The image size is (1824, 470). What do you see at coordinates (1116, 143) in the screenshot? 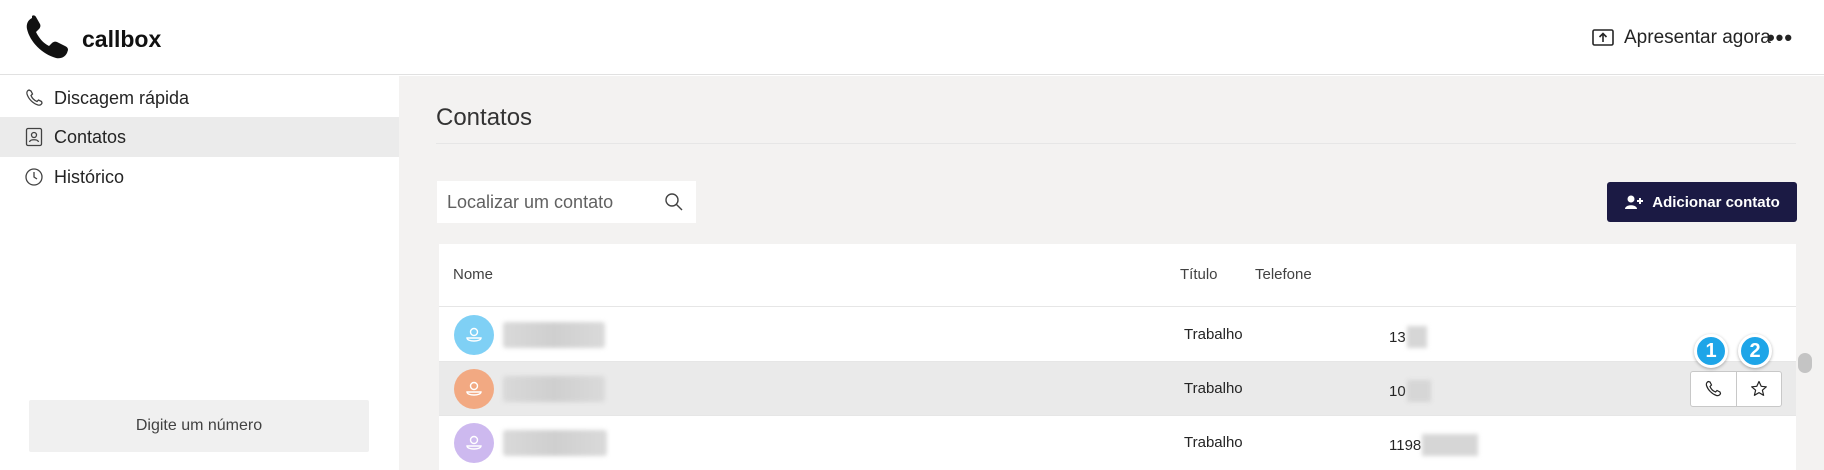
I see `divider` at bounding box center [1116, 143].